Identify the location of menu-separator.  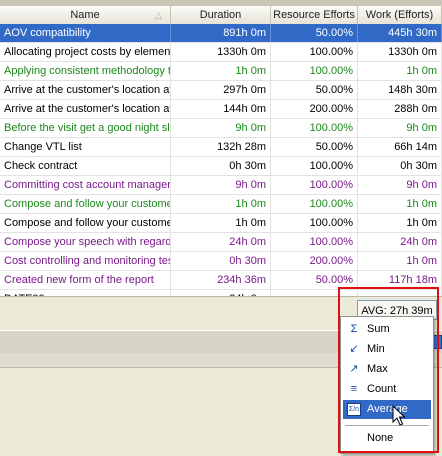
(387, 425).